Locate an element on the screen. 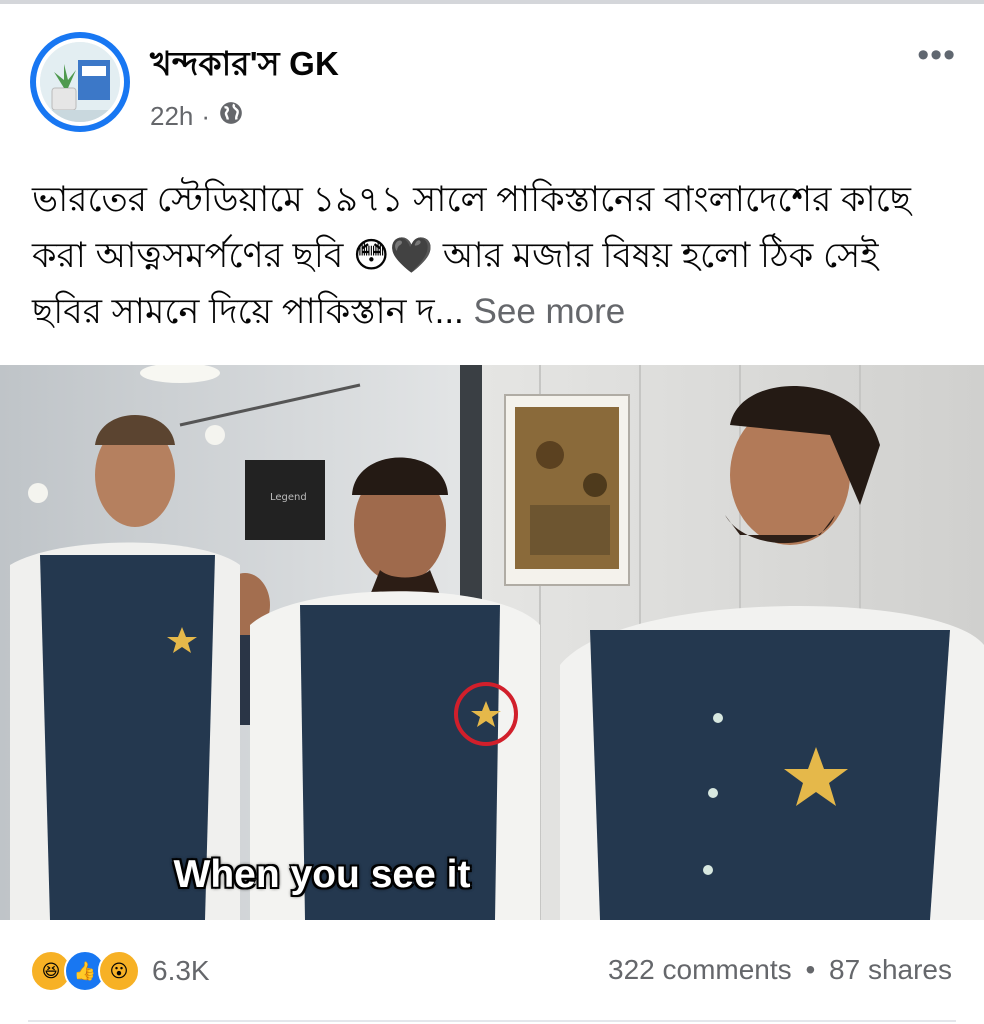 This screenshot has height=1024, width=984. bottom-divider is located at coordinates (492, 1021).